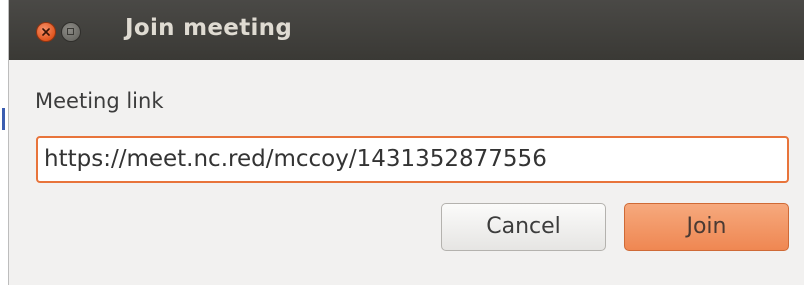 This screenshot has width=804, height=285. Describe the element at coordinates (523, 227) in the screenshot. I see `cancel-button: Cancel` at that location.